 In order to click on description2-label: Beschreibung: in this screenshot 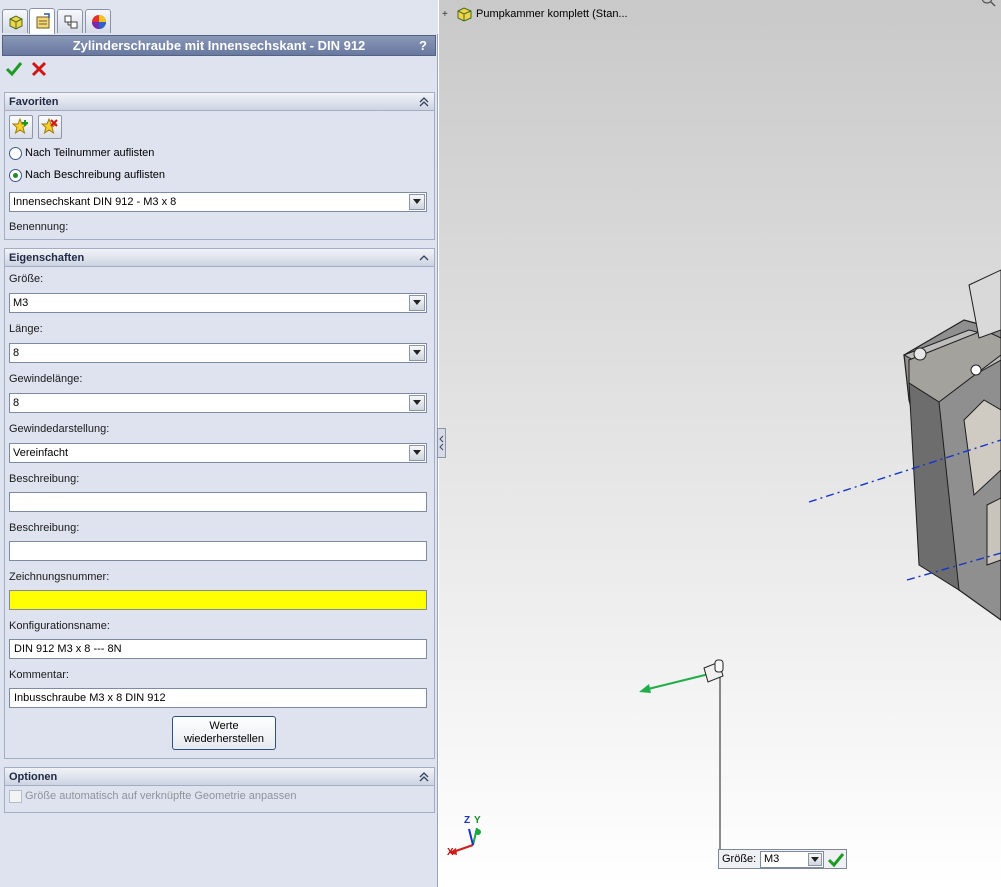, I will do `click(44, 528)`.